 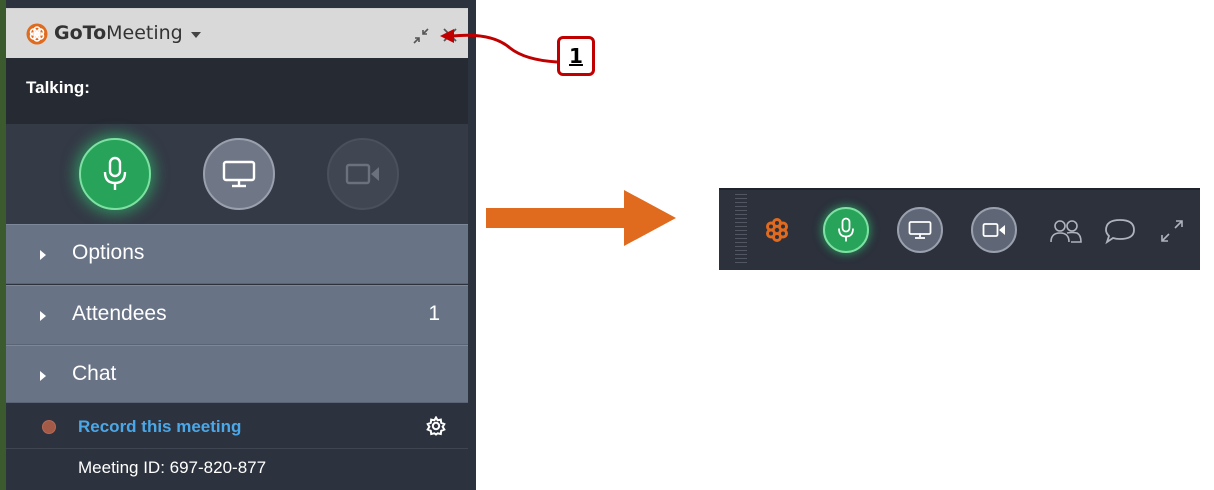 I want to click on callout-number-badge: 1, so click(x=576, y=56).